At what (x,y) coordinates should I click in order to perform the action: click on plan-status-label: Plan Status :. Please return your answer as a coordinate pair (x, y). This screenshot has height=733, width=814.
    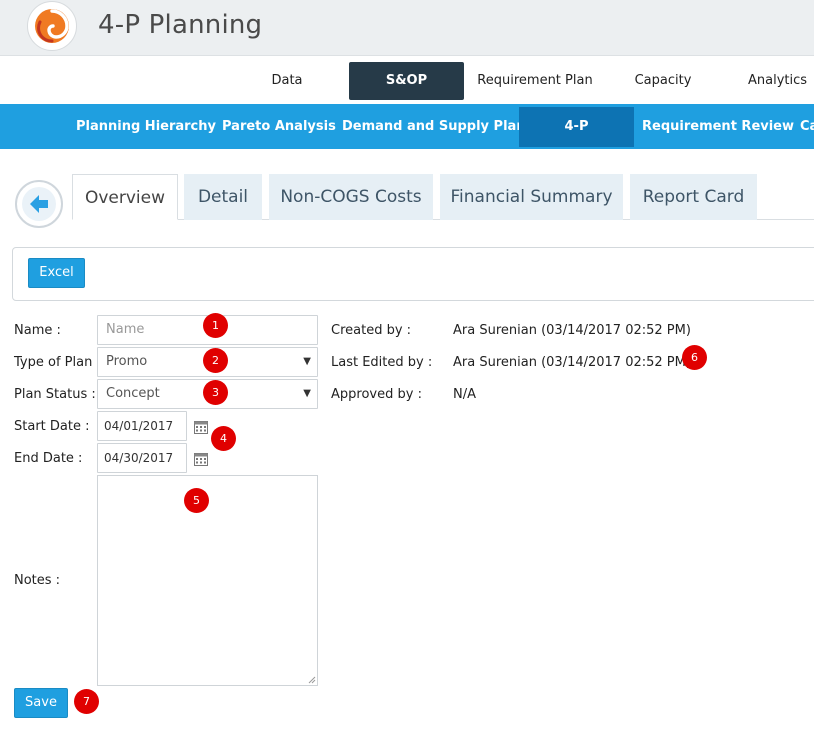
    Looking at the image, I should click on (55, 394).